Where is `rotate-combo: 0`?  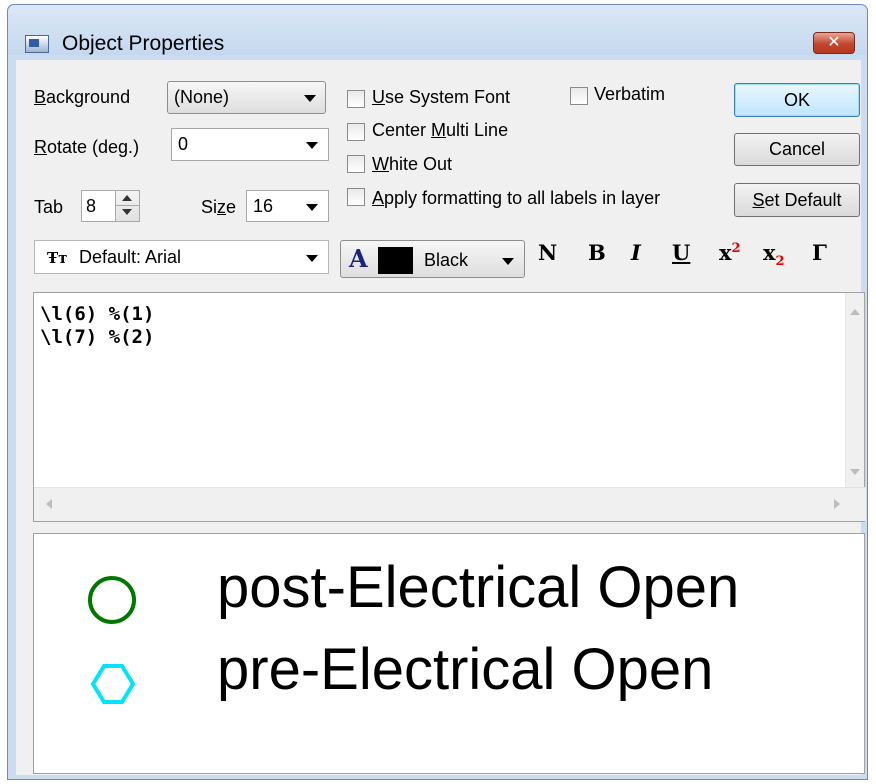
rotate-combo: 0 is located at coordinates (250, 144).